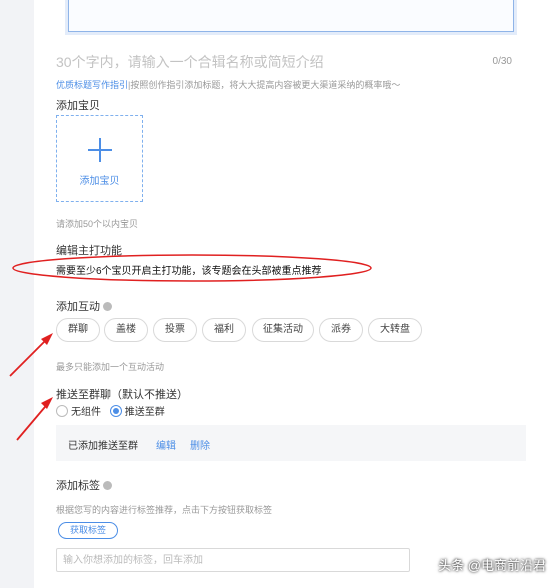 The width and height of the screenshot is (554, 588). Describe the element at coordinates (62, 411) in the screenshot. I see `radio-unchecked-icon` at that location.